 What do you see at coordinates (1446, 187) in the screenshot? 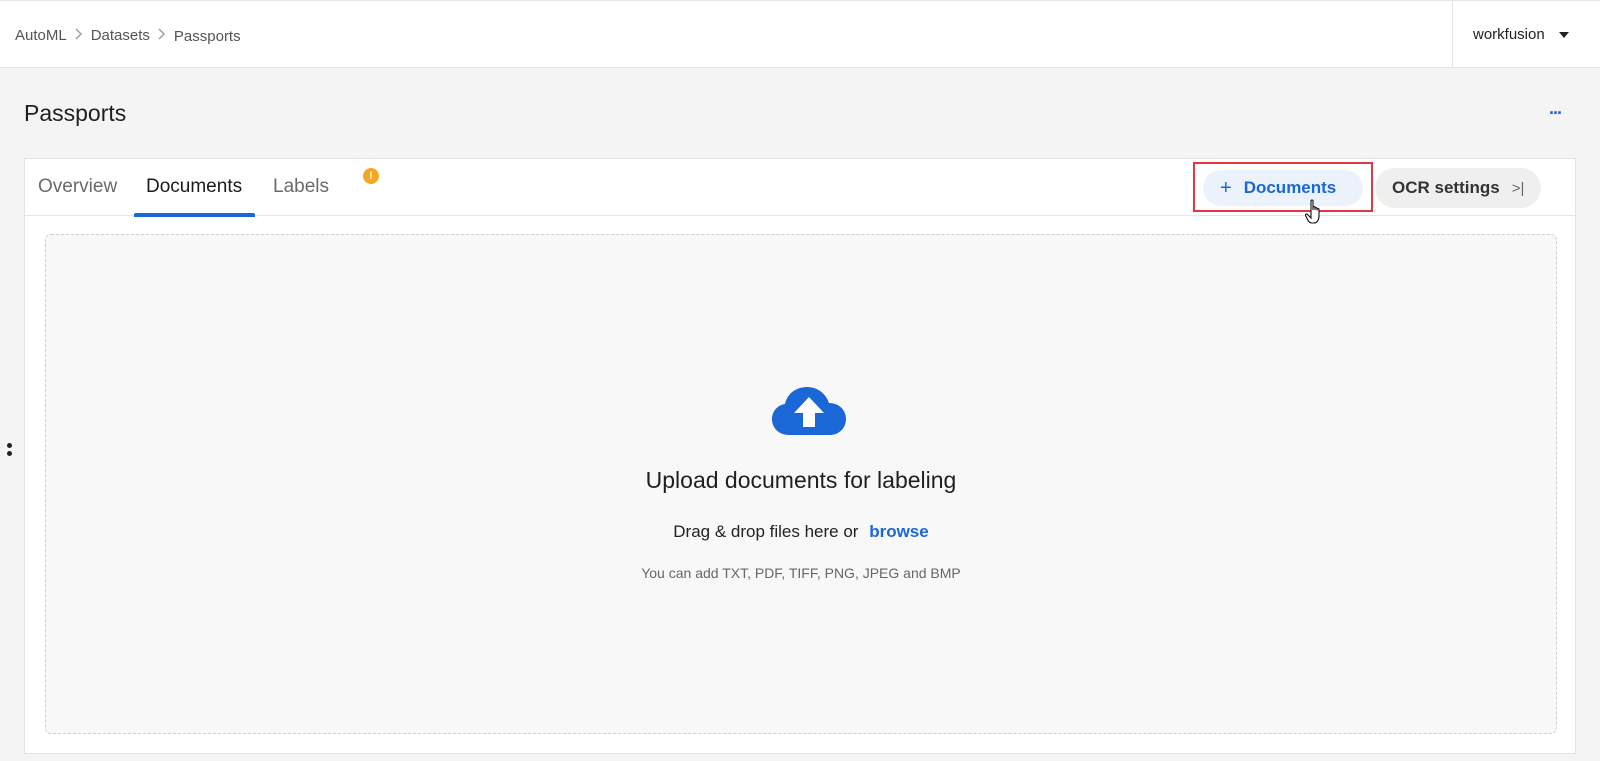
I see `ocr-settings-label: OCR settings` at bounding box center [1446, 187].